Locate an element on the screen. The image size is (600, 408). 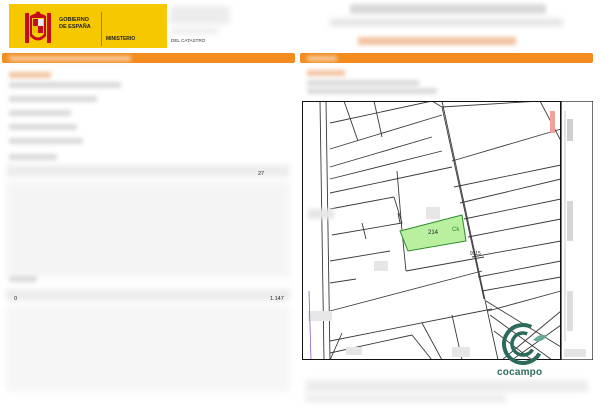
cocampo-watermark-text: cocampo is located at coordinates (520, 372).